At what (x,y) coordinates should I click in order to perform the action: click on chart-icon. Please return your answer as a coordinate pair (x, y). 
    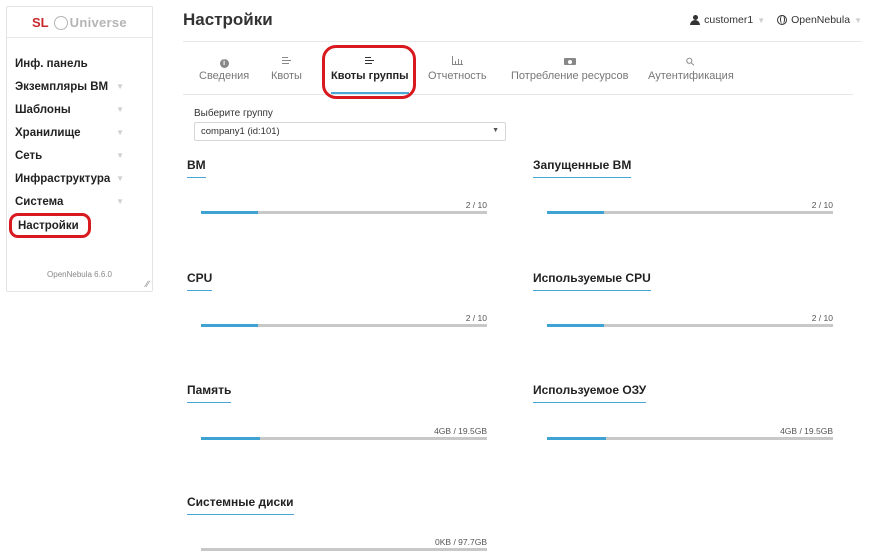
    Looking at the image, I should click on (457, 60).